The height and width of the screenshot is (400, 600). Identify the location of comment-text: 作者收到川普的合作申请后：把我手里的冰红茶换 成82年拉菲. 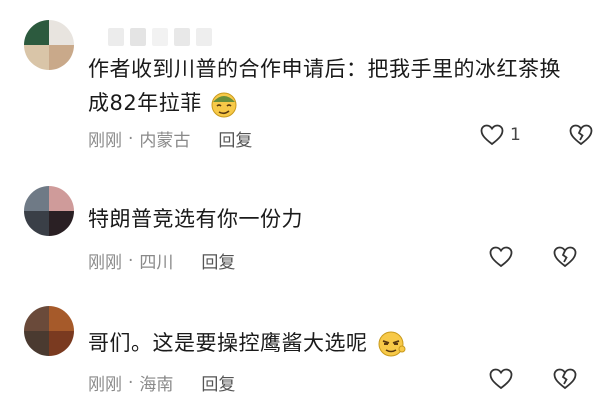
(324, 86).